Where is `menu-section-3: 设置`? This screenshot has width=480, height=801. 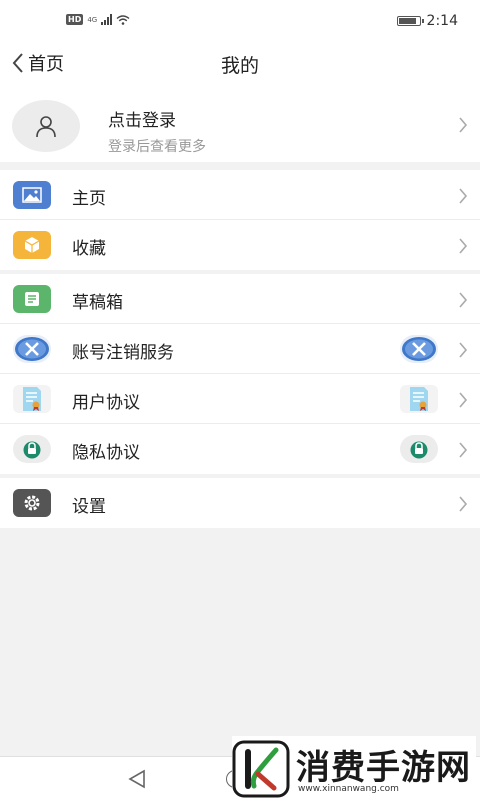
menu-section-3: 设置 is located at coordinates (240, 503).